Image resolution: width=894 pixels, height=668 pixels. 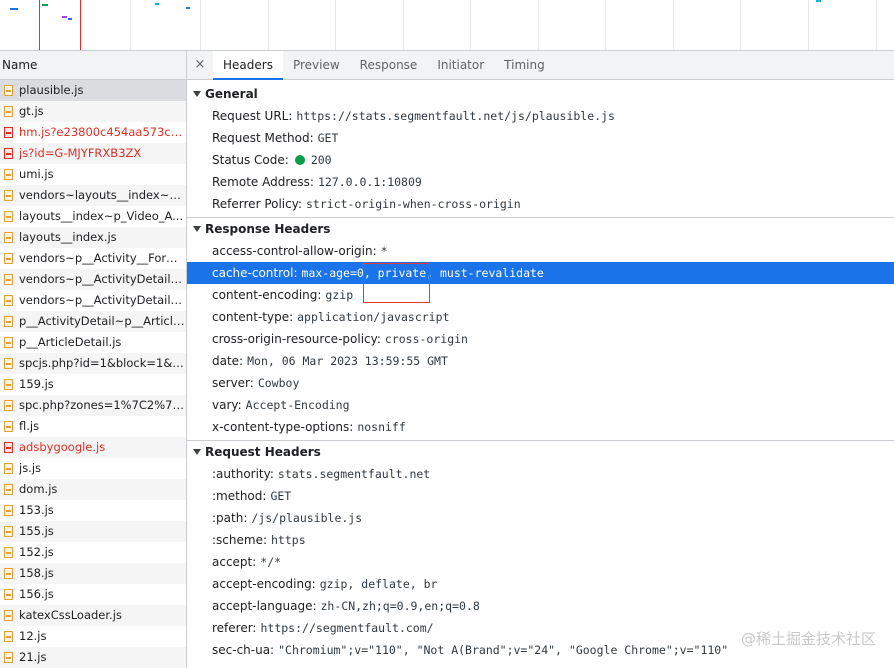 I want to click on request-name: adsbygoogle.js, so click(x=62, y=447).